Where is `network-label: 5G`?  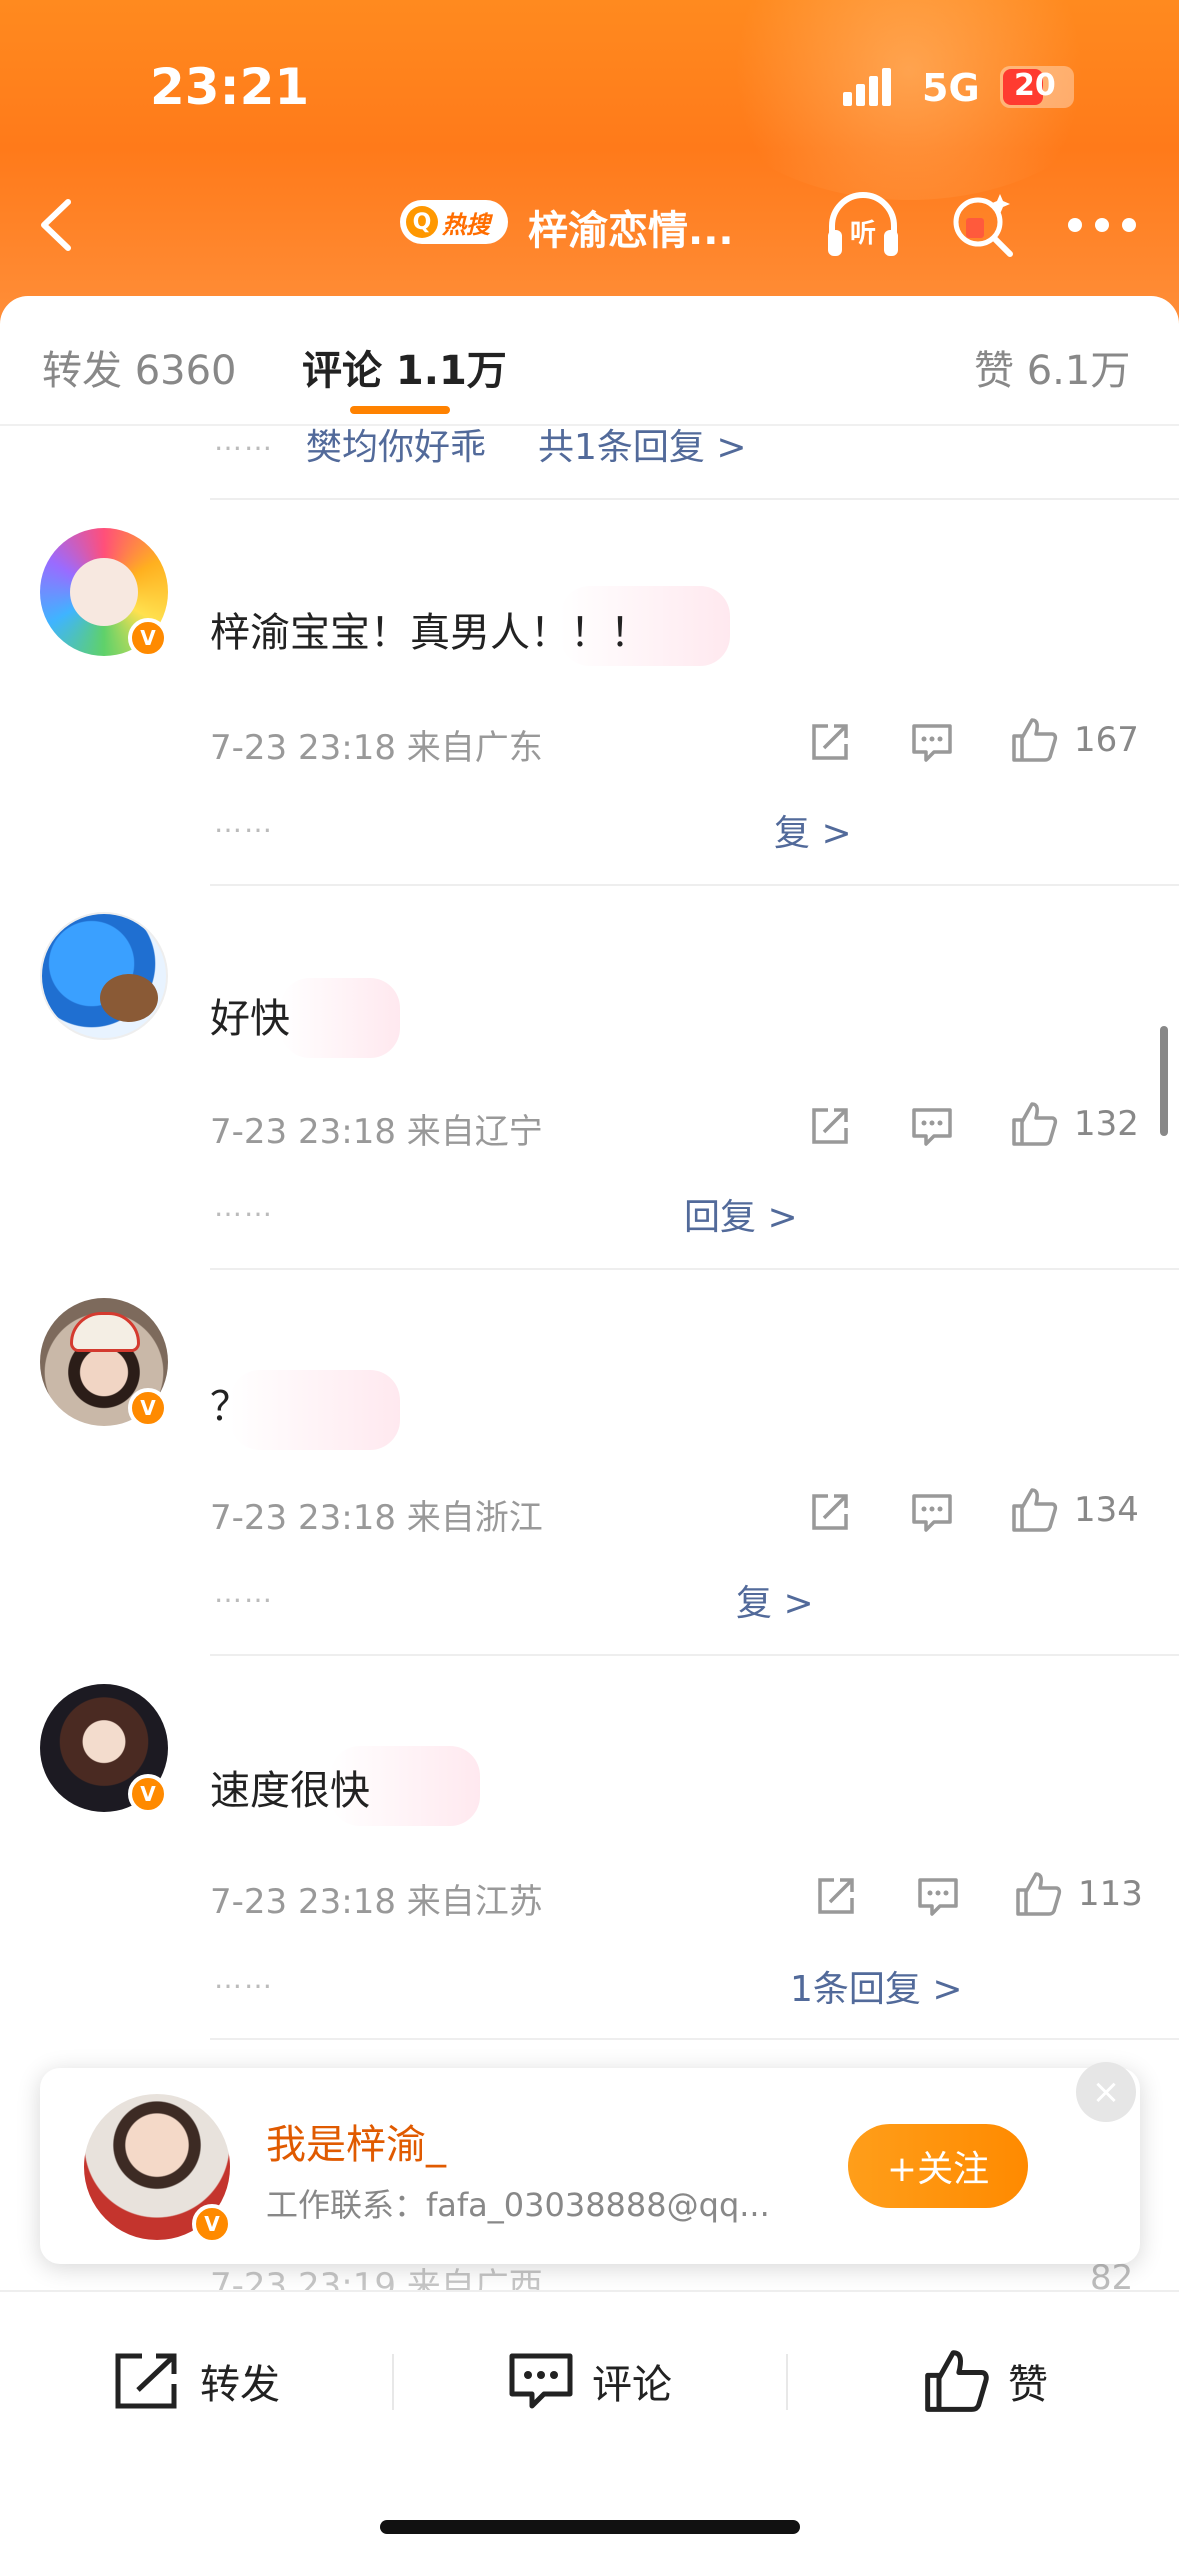
network-label: 5G is located at coordinates (951, 88).